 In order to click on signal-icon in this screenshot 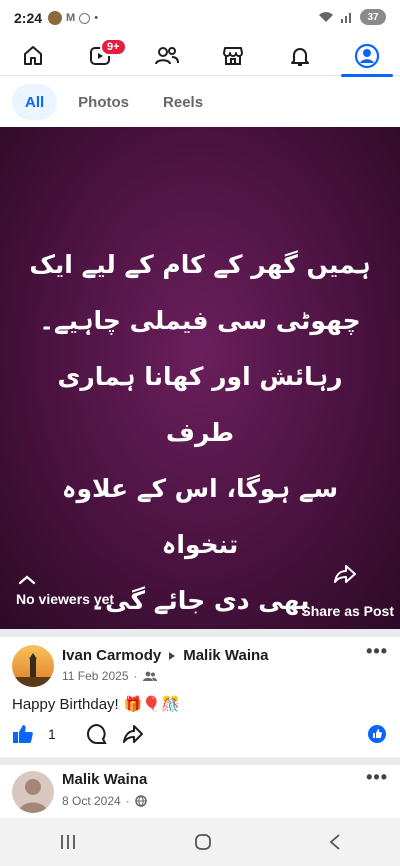, I will do `click(346, 18)`.